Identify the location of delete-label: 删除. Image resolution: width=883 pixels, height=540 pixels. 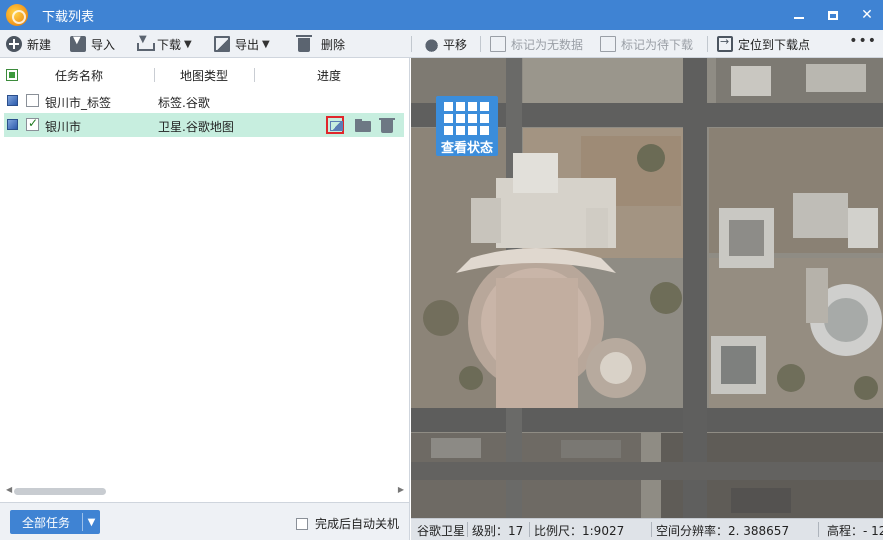
(333, 44).